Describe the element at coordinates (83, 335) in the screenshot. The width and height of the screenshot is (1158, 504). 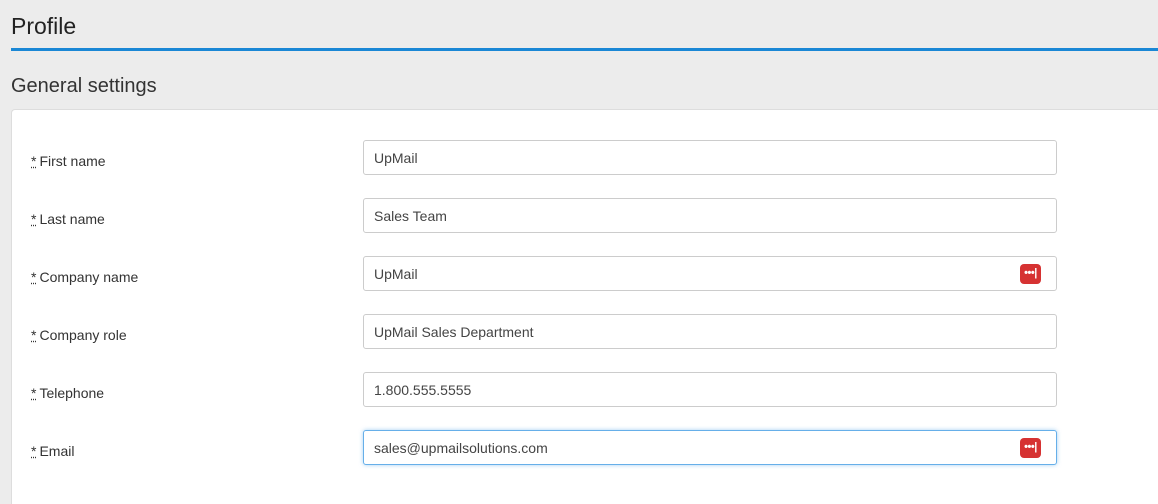
I see `company-role-label-text: Company role` at that location.